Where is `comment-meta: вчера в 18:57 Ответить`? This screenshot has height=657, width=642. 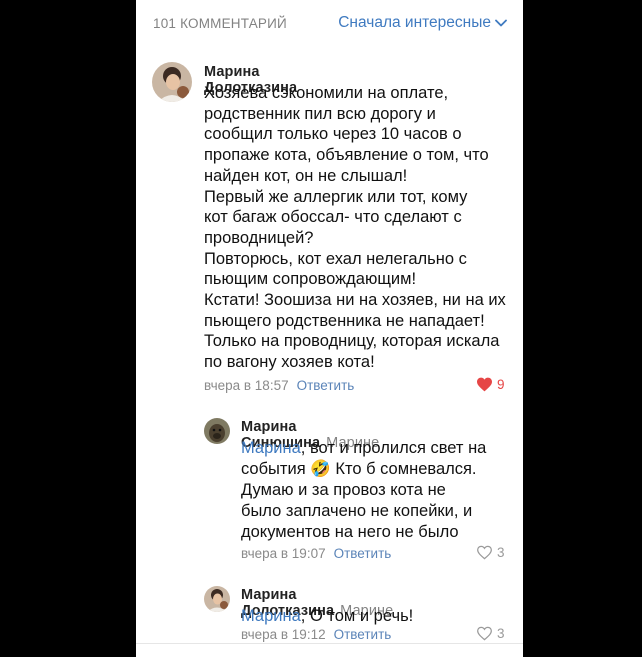
comment-meta: вчера в 18:57 Ответить is located at coordinates (279, 385).